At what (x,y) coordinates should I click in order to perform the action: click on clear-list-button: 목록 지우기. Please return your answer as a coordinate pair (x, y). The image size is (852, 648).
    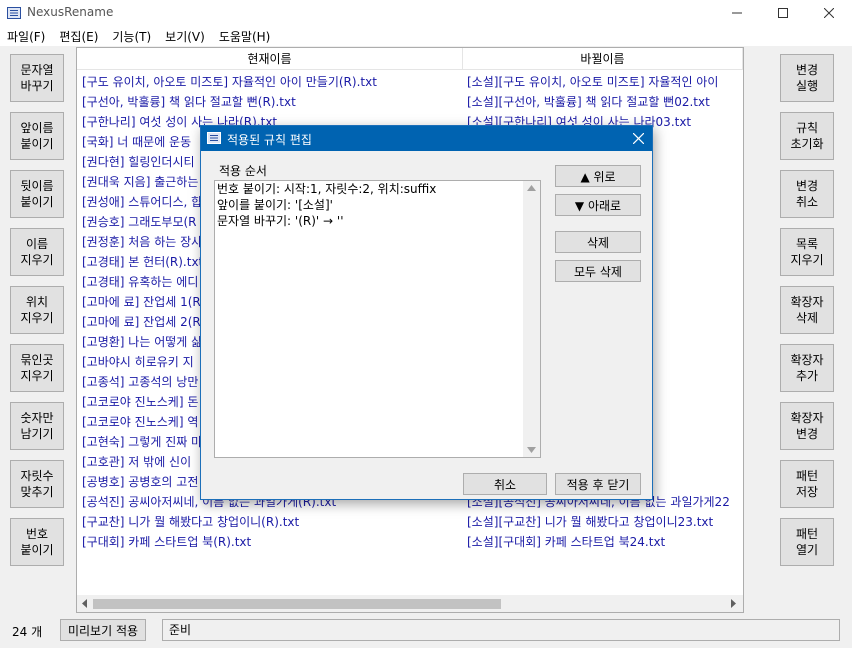
    Looking at the image, I should click on (807, 252).